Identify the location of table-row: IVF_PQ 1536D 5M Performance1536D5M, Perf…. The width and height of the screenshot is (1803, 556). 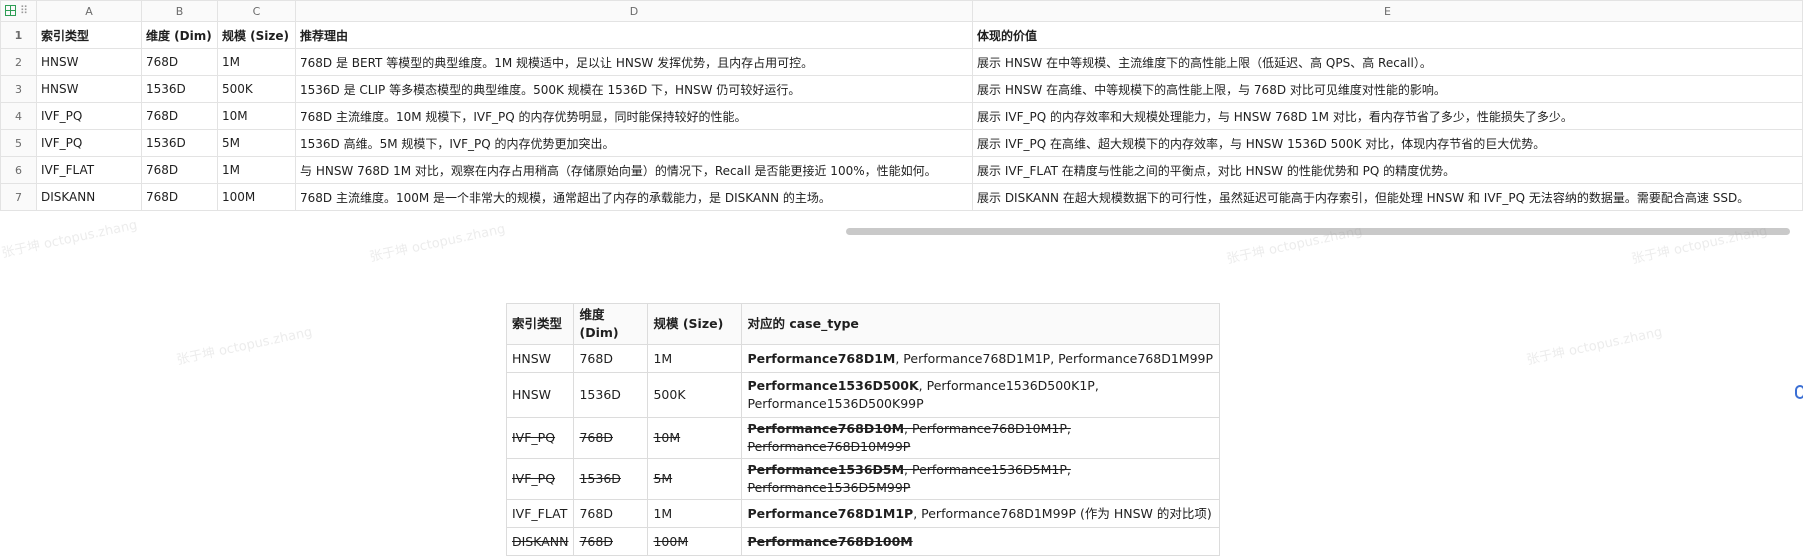
(863, 479).